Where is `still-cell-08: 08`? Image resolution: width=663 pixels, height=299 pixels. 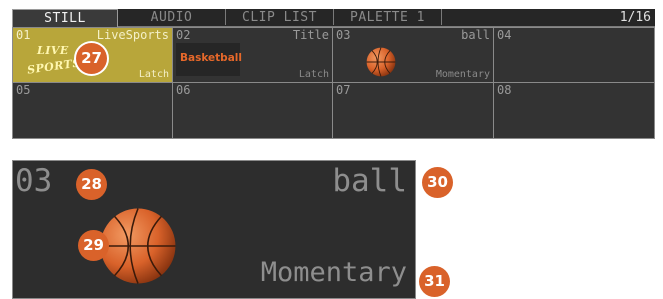
still-cell-08: 08 is located at coordinates (574, 110).